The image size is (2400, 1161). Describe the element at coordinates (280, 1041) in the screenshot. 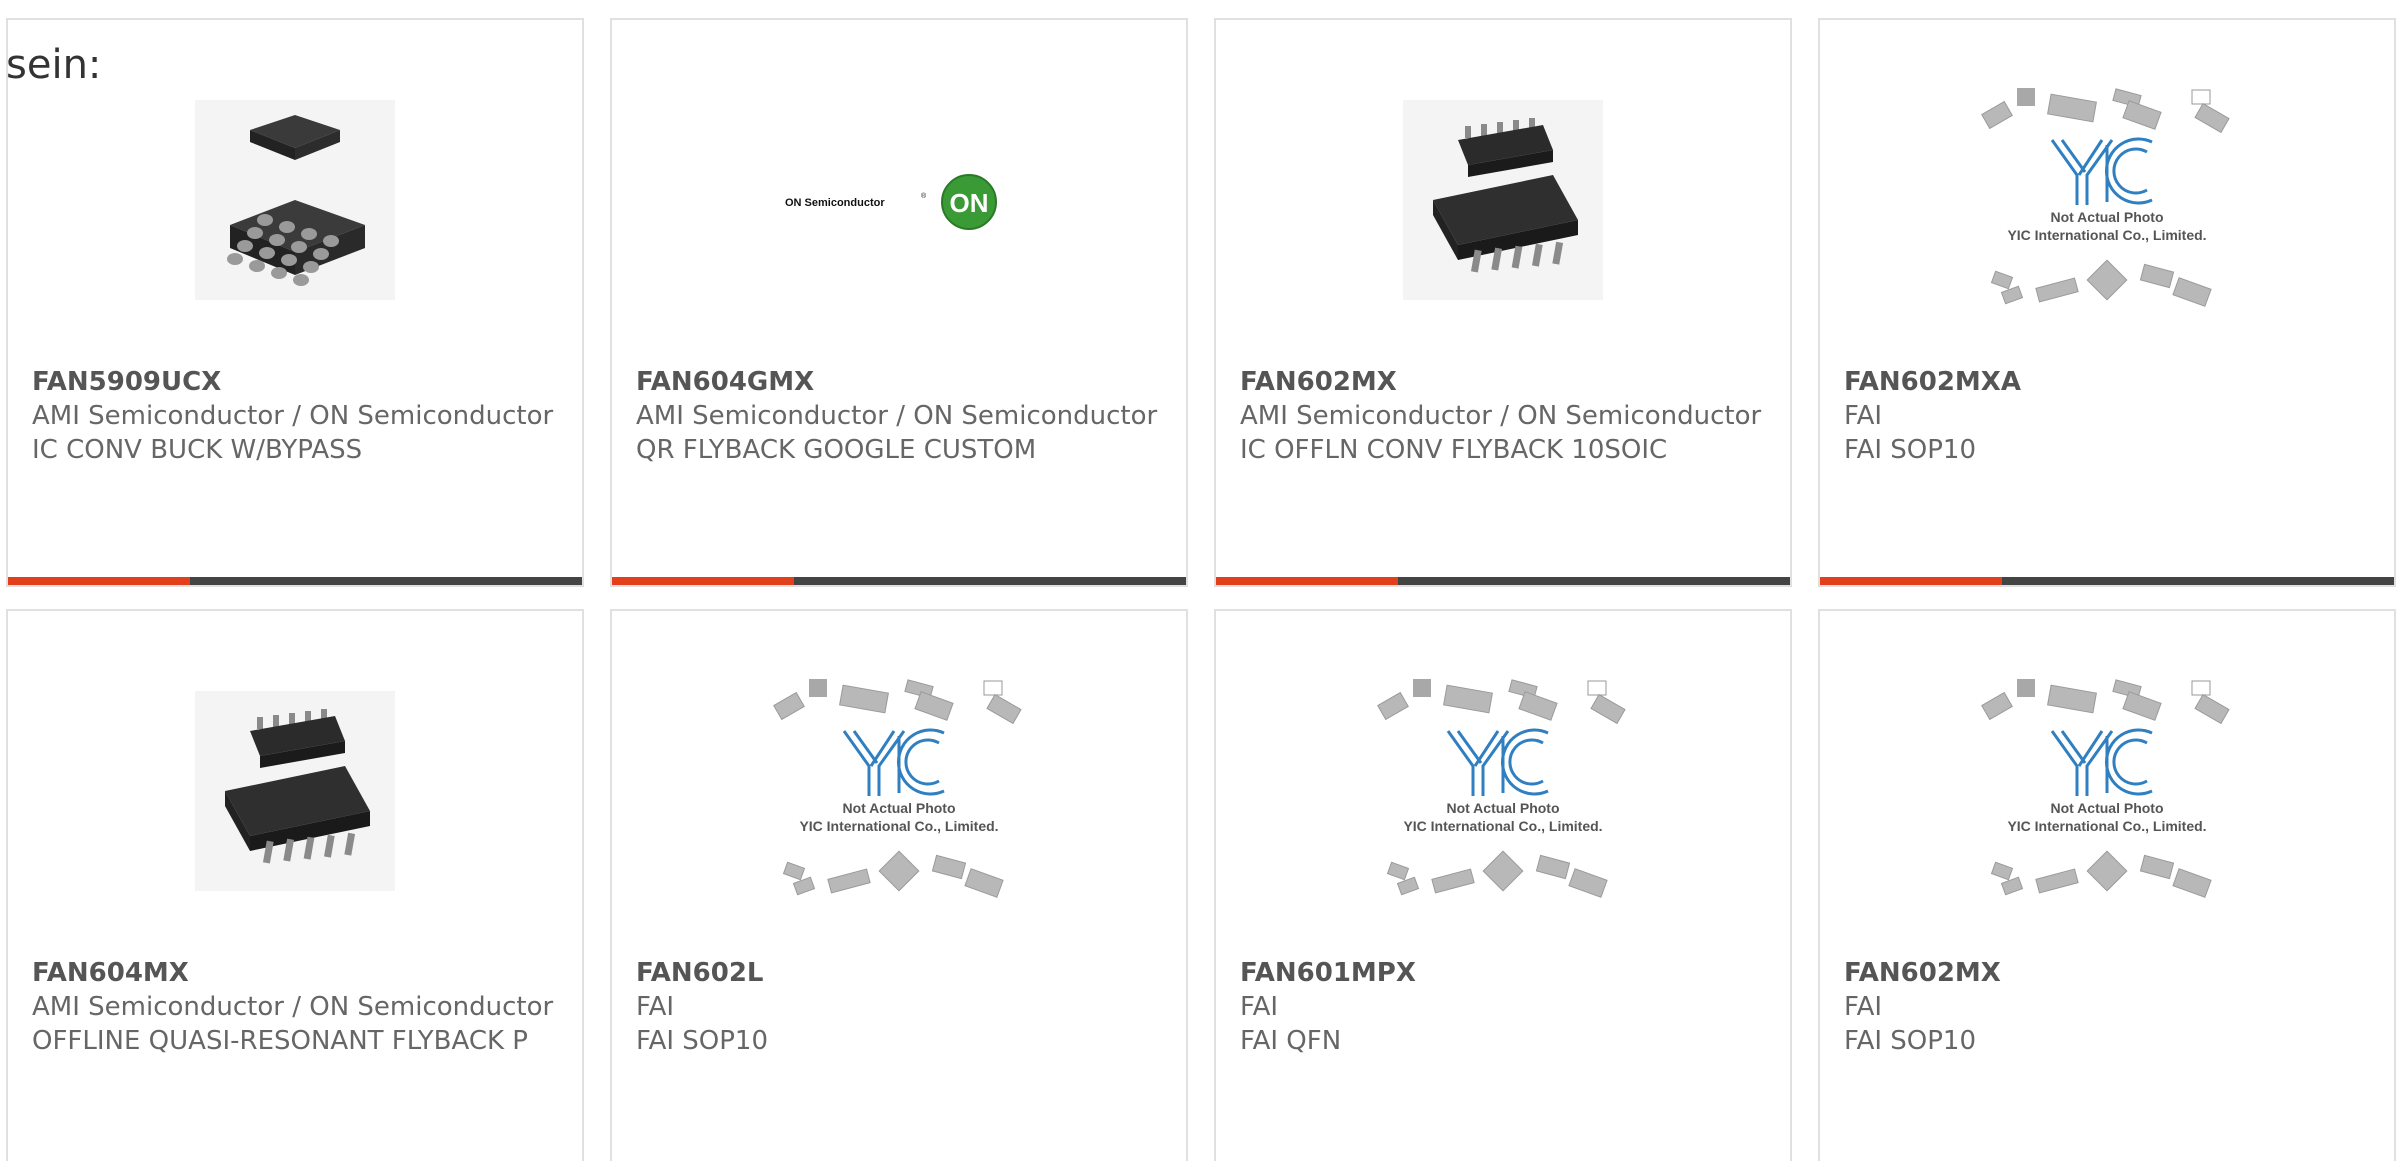

I see `product-description: OFFLINE QUASI-RESONANT FLYBACK P` at that location.